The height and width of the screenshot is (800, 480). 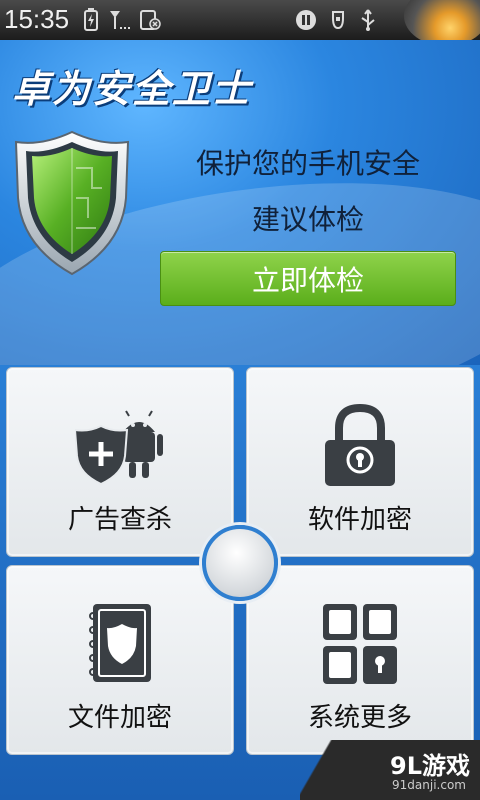 What do you see at coordinates (120, 20) in the screenshot?
I see `signal-icon` at bounding box center [120, 20].